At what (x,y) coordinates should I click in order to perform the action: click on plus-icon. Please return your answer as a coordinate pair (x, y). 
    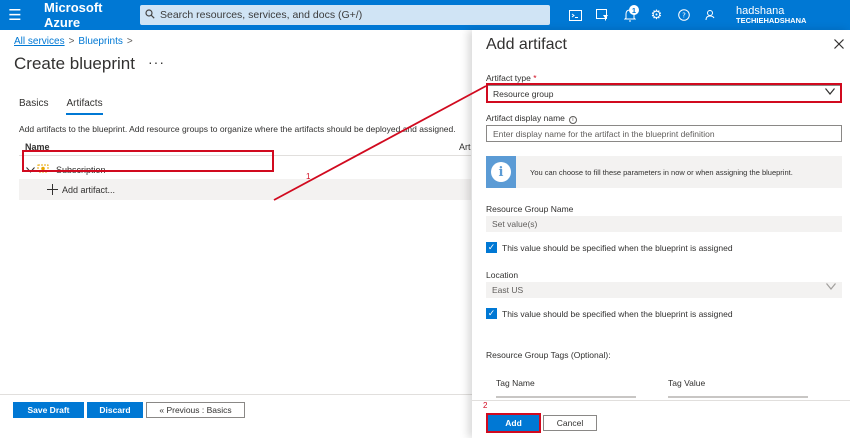
    Looking at the image, I should click on (52, 190).